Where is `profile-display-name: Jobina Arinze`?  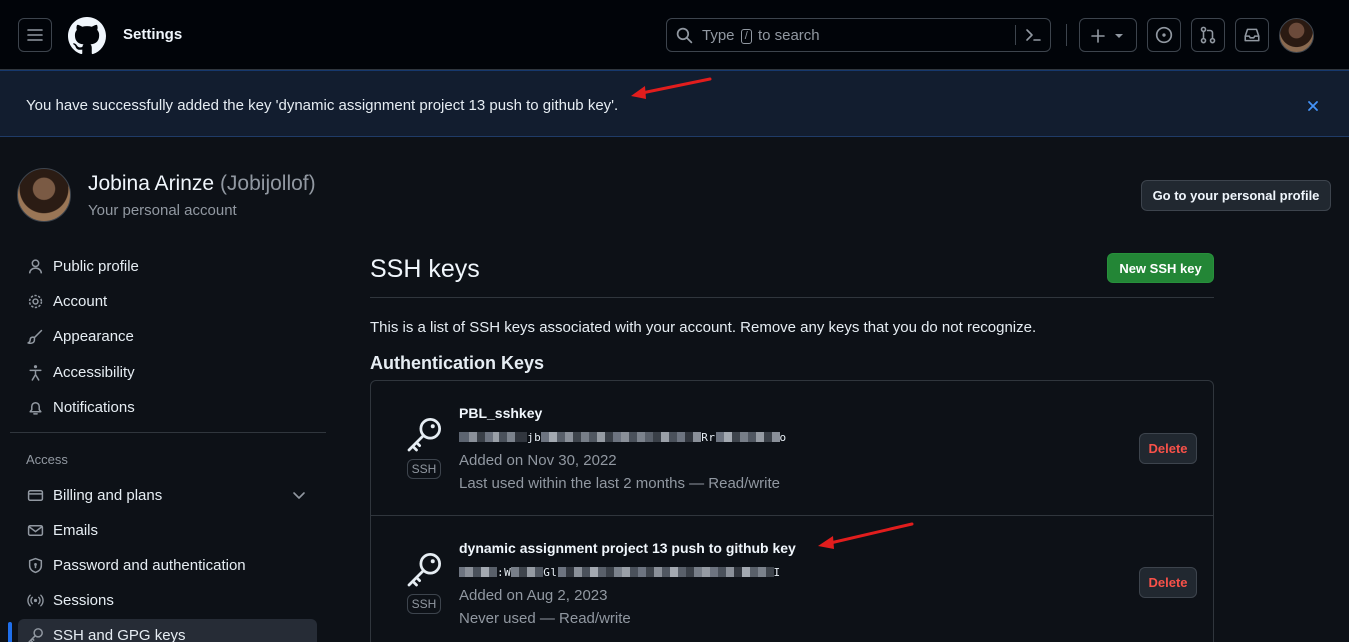 profile-display-name: Jobina Arinze is located at coordinates (151, 183).